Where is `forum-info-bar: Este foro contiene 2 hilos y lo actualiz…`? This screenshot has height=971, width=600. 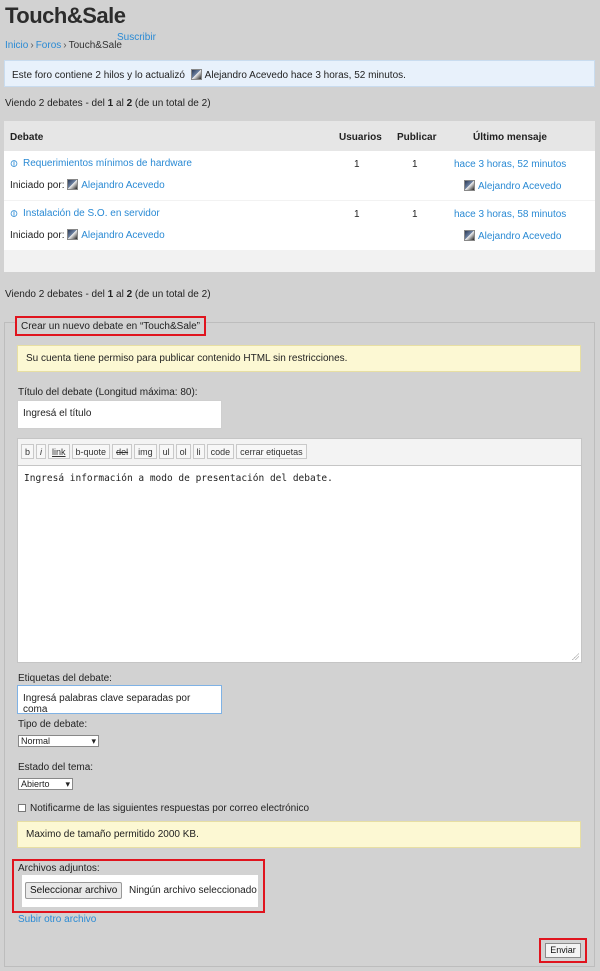 forum-info-bar: Este foro contiene 2 hilos y lo actualiz… is located at coordinates (299, 73).